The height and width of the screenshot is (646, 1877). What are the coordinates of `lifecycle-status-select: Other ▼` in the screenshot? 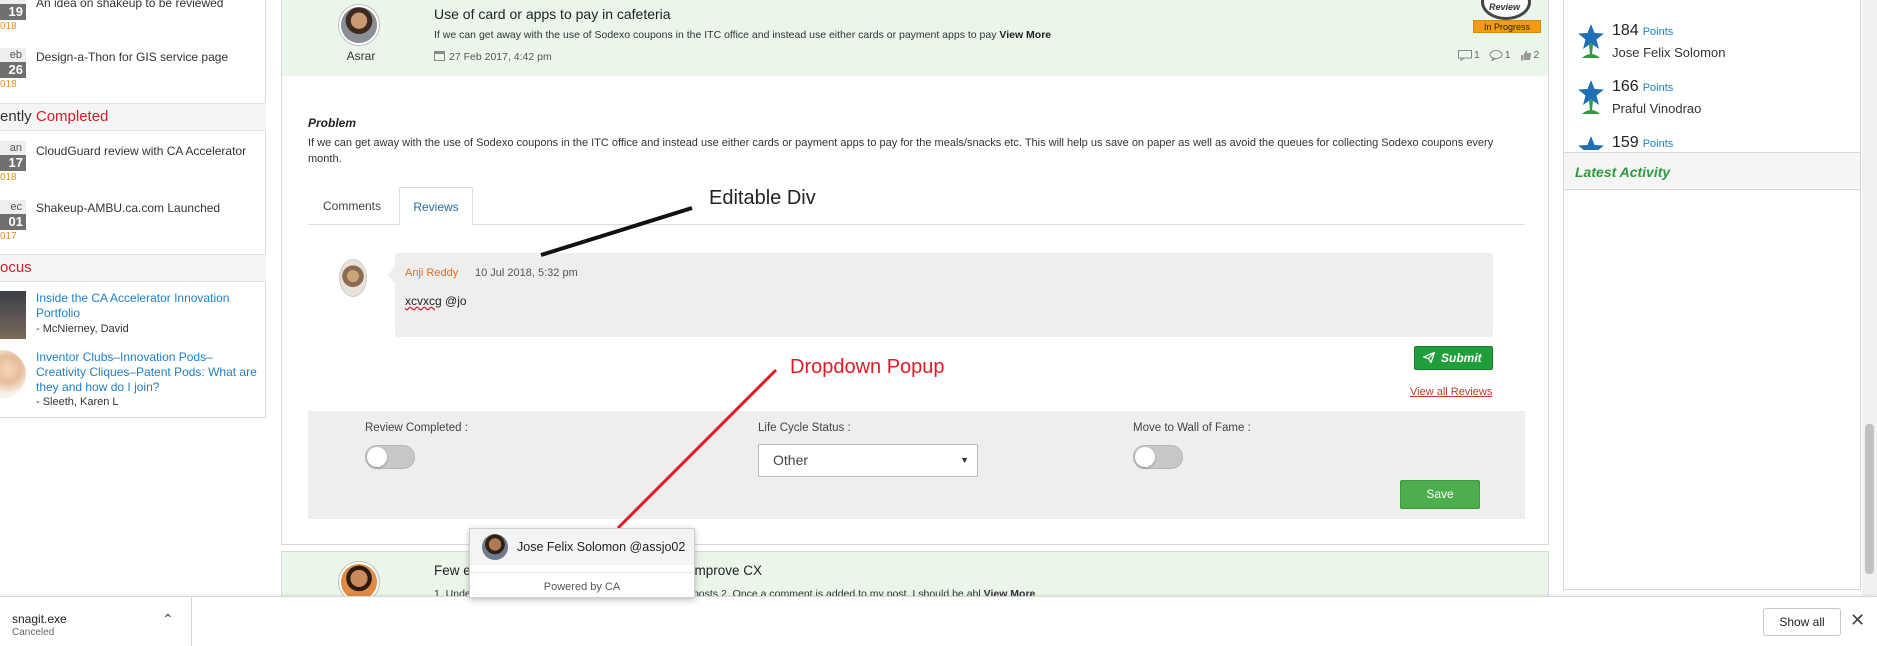 It's located at (868, 460).